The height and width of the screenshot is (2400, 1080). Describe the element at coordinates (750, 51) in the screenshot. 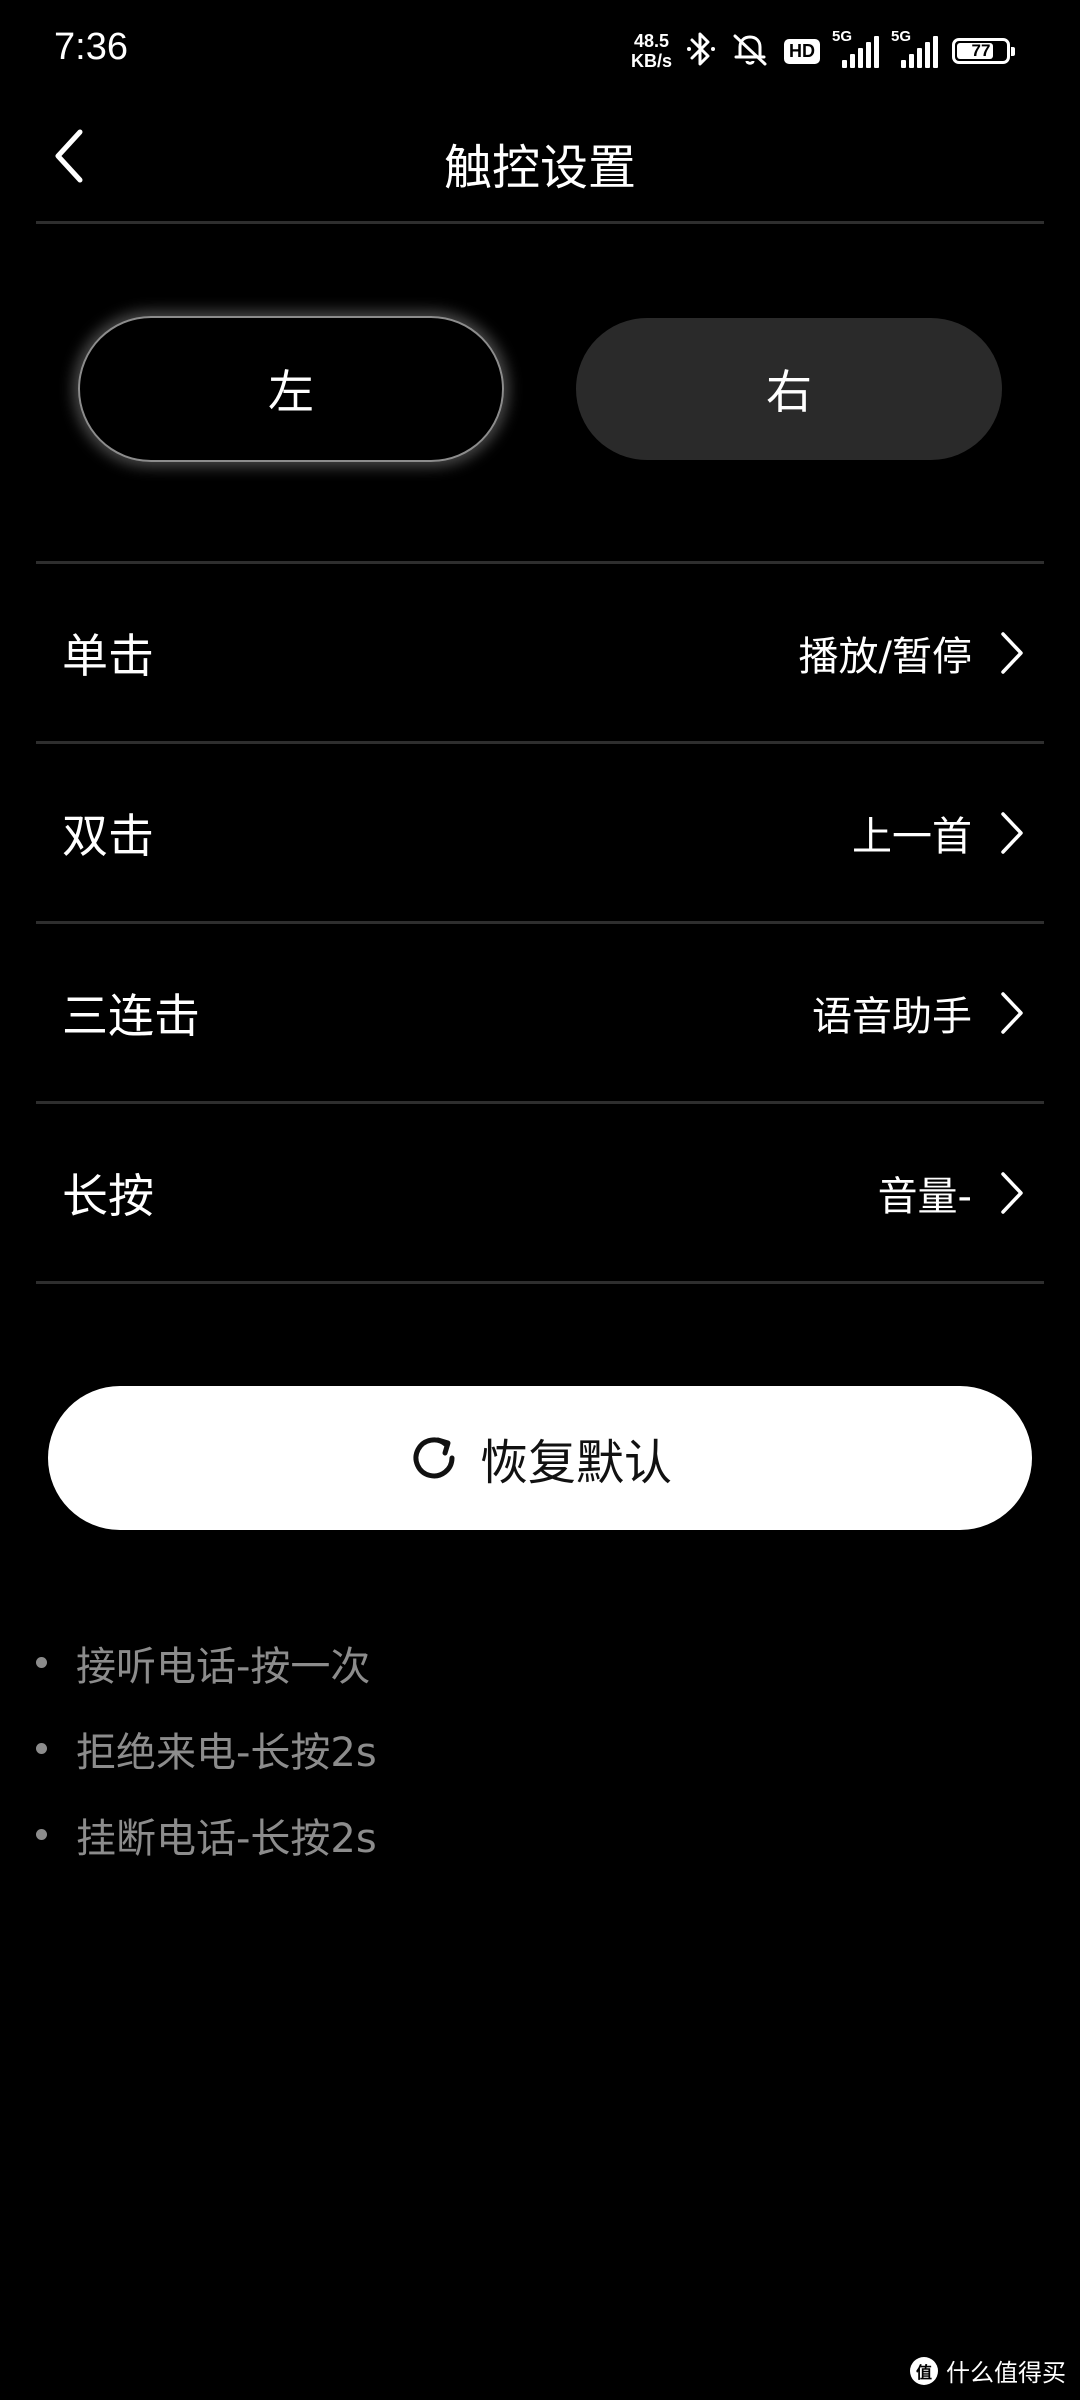

I see `mute-bell-icon` at that location.